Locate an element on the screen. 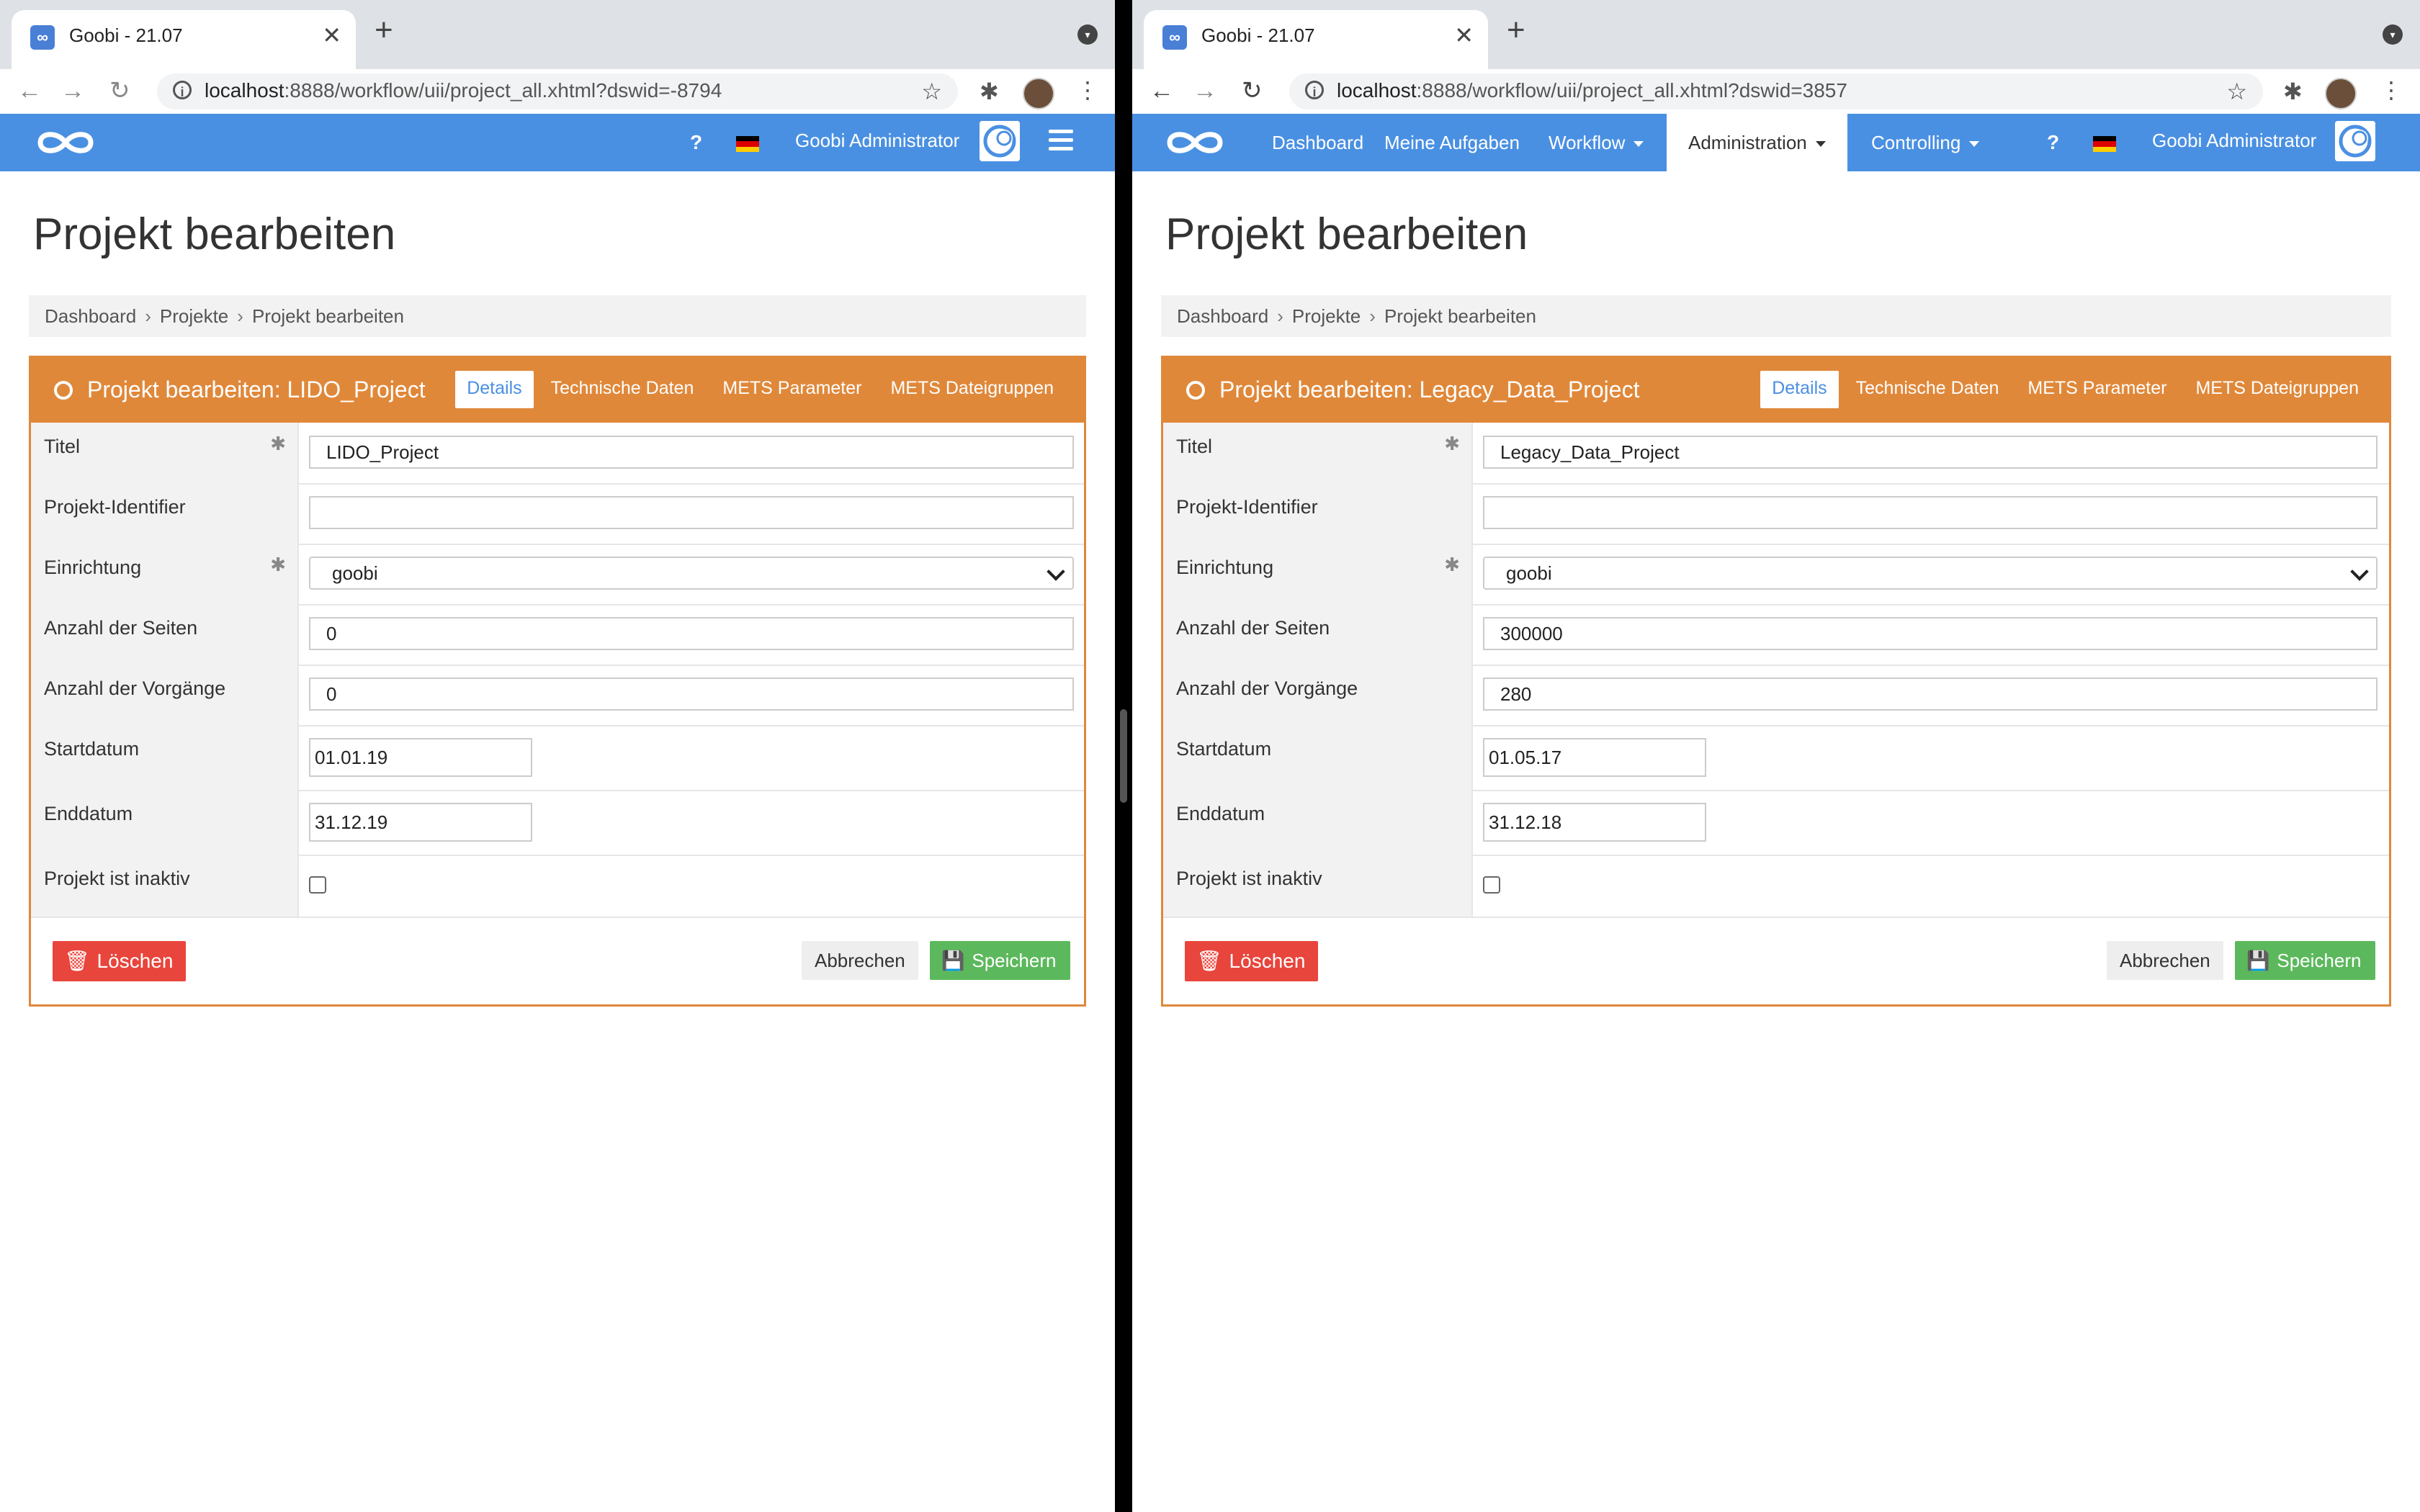 The height and width of the screenshot is (1512, 2420). enddatum-input: 31.12.18 is located at coordinates (1594, 822).